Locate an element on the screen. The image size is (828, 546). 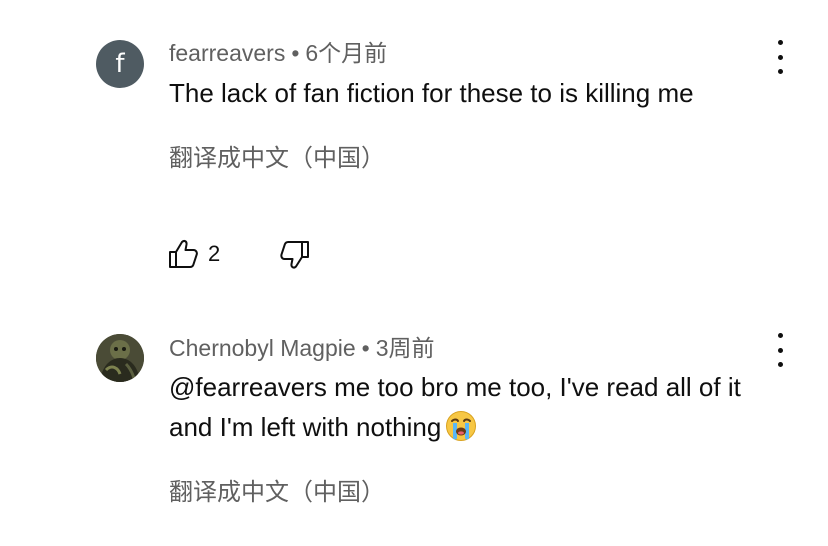
crying-face-emoji is located at coordinates (461, 431).